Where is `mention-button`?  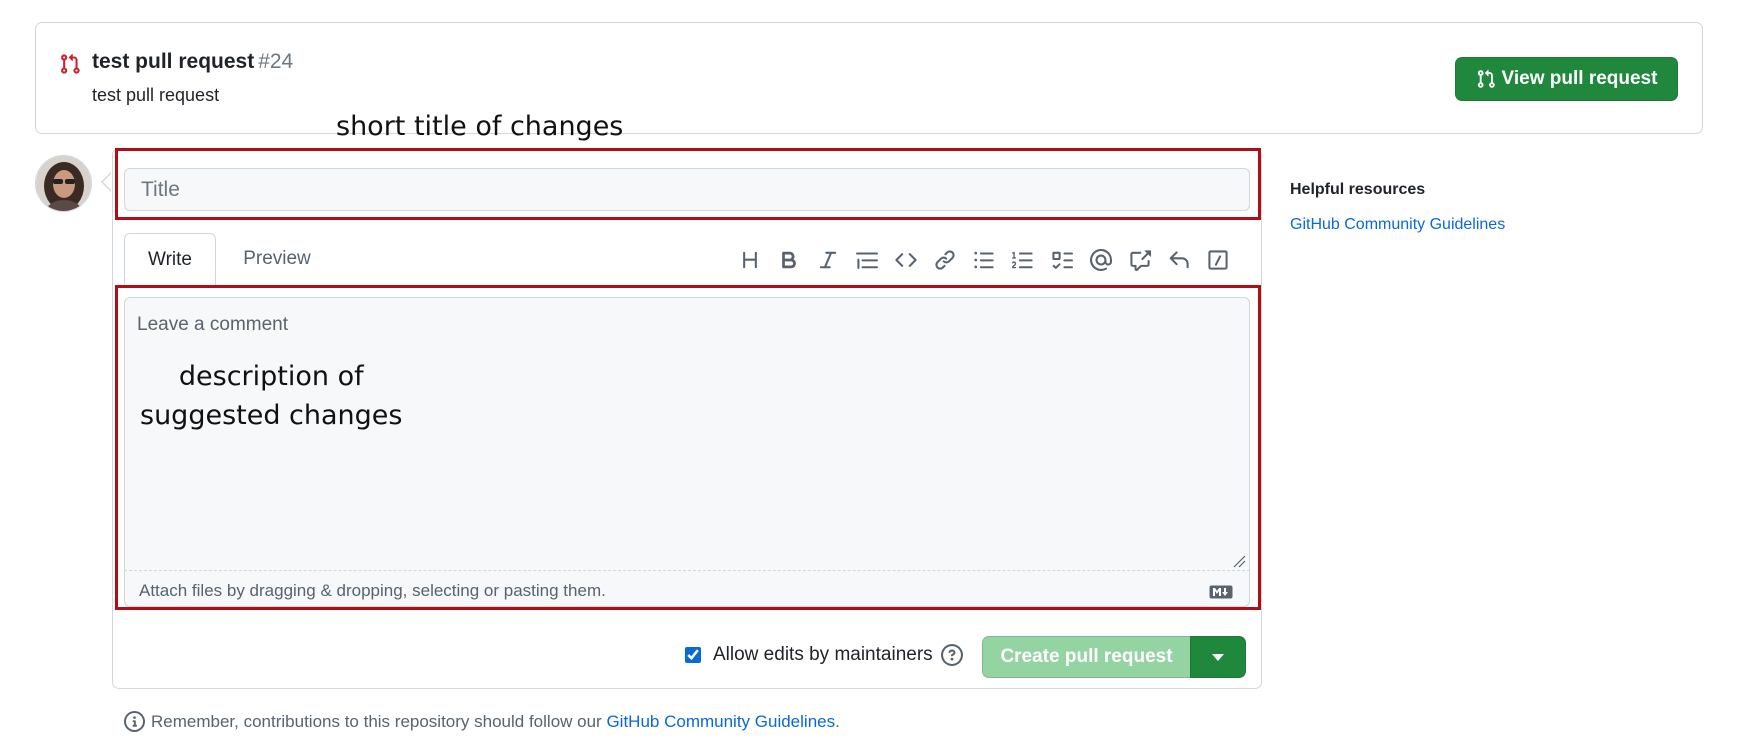
mention-button is located at coordinates (1100, 260).